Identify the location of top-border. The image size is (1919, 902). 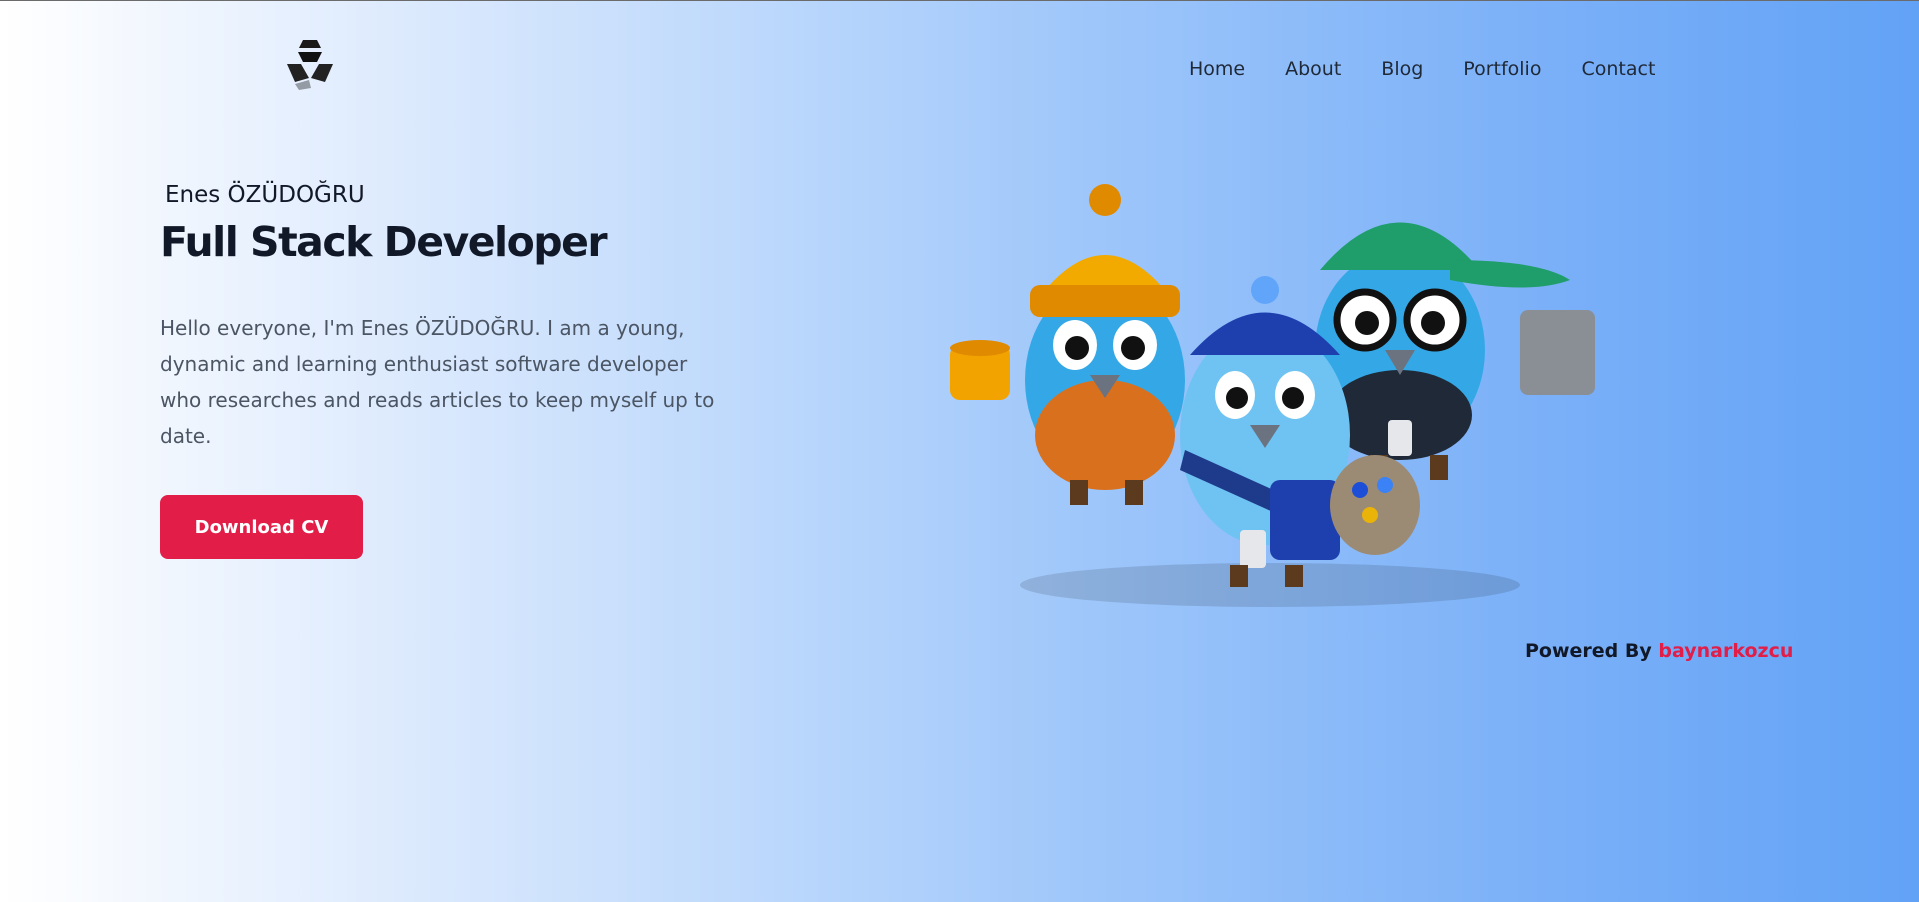
(959, 0).